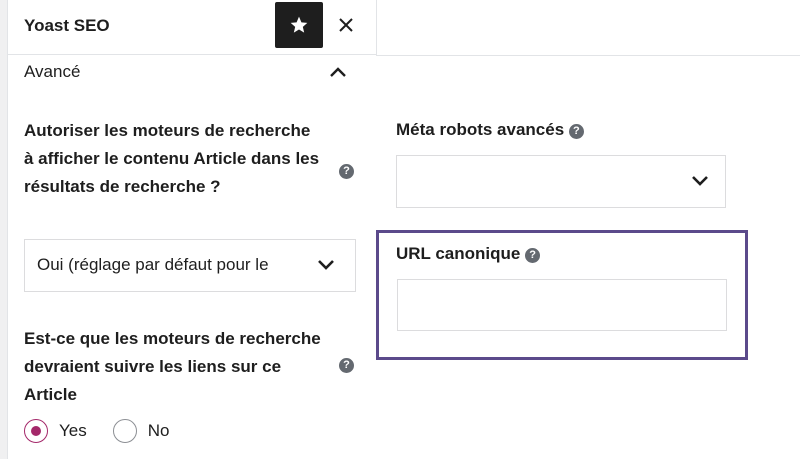 The width and height of the screenshot is (800, 459). What do you see at coordinates (4, 229) in the screenshot?
I see `editor-left-edge` at bounding box center [4, 229].